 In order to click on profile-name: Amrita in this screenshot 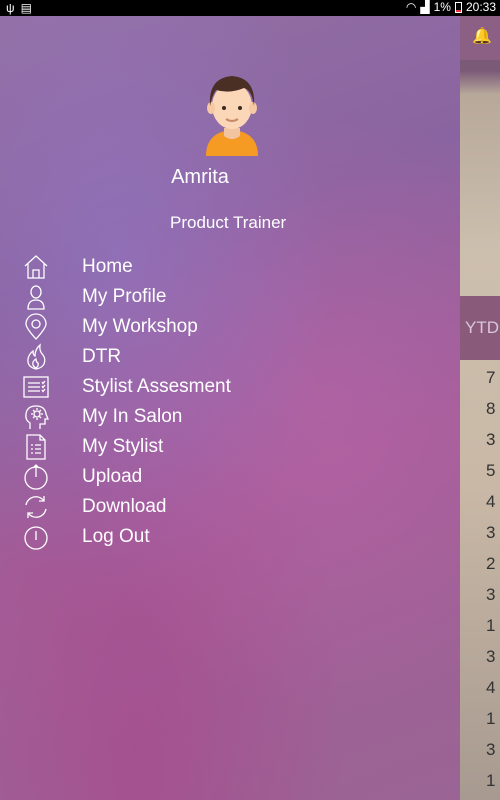, I will do `click(200, 177)`.